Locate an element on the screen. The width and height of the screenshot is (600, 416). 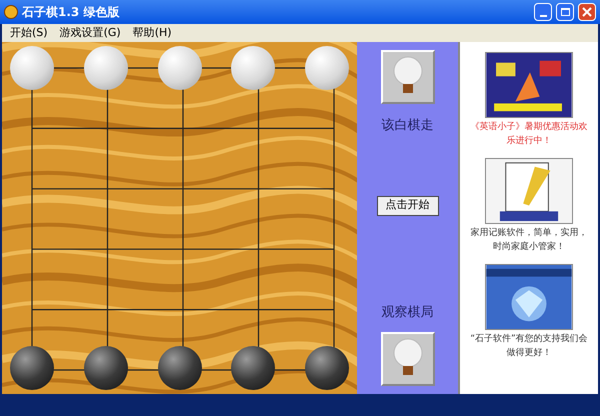
menu-item: 开始(S) is located at coordinates (29, 33).